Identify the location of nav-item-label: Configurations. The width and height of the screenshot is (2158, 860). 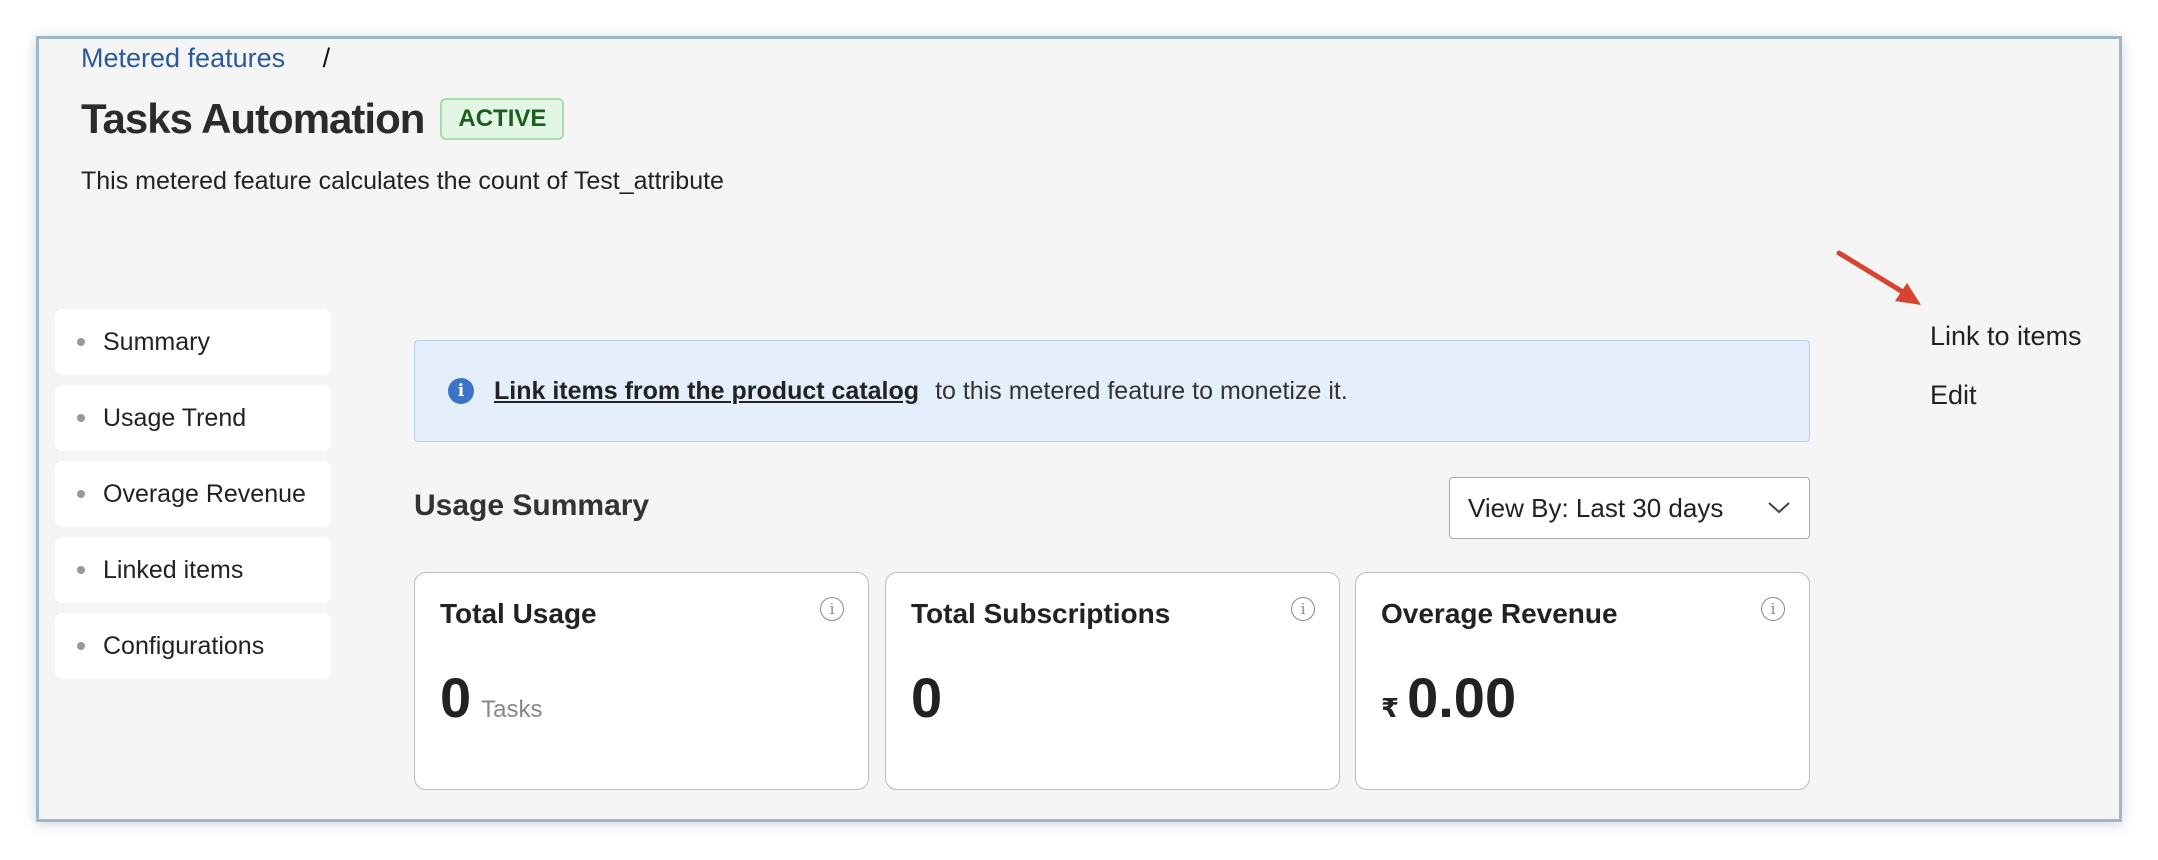
(184, 645).